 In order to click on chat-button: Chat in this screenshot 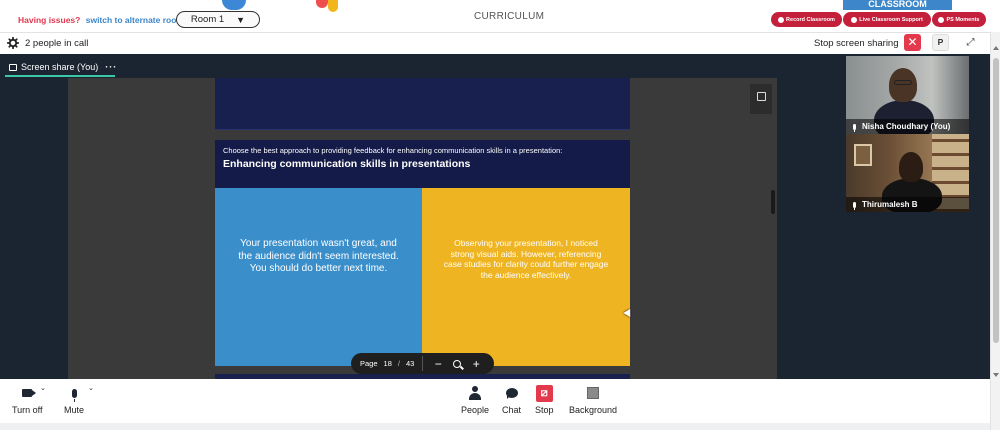, I will do `click(511, 400)`.